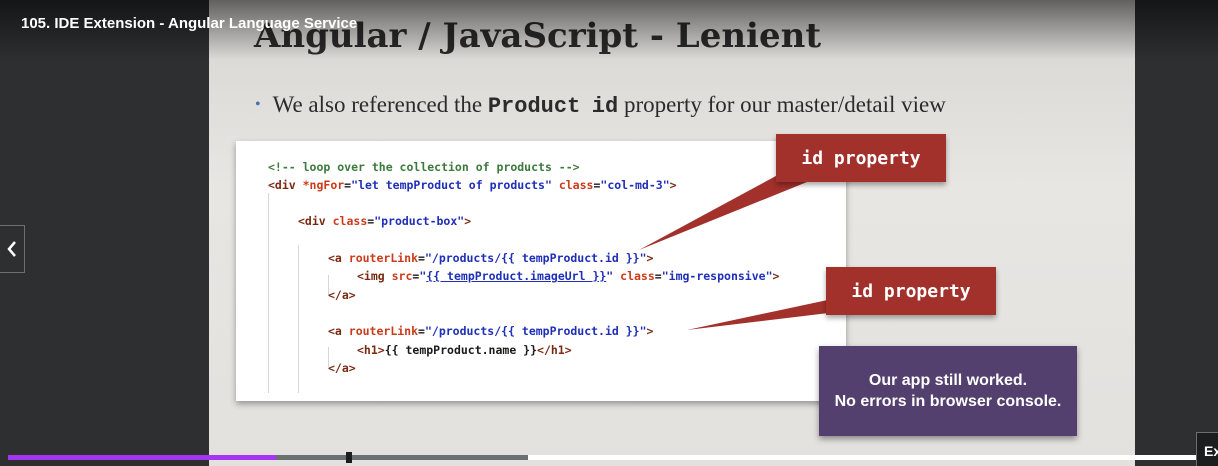  What do you see at coordinates (342, 368) in the screenshot?
I see `code-line-9: </a>` at bounding box center [342, 368].